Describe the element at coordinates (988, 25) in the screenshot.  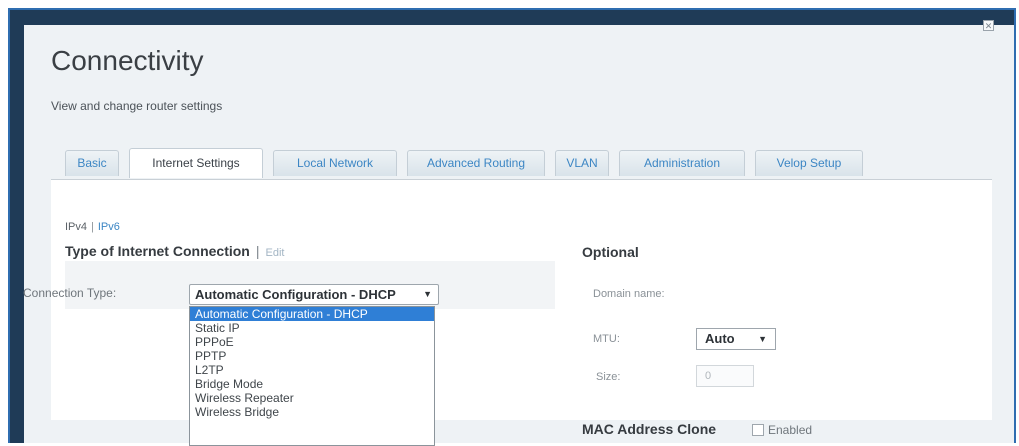
I see `close-icon: ✕` at that location.